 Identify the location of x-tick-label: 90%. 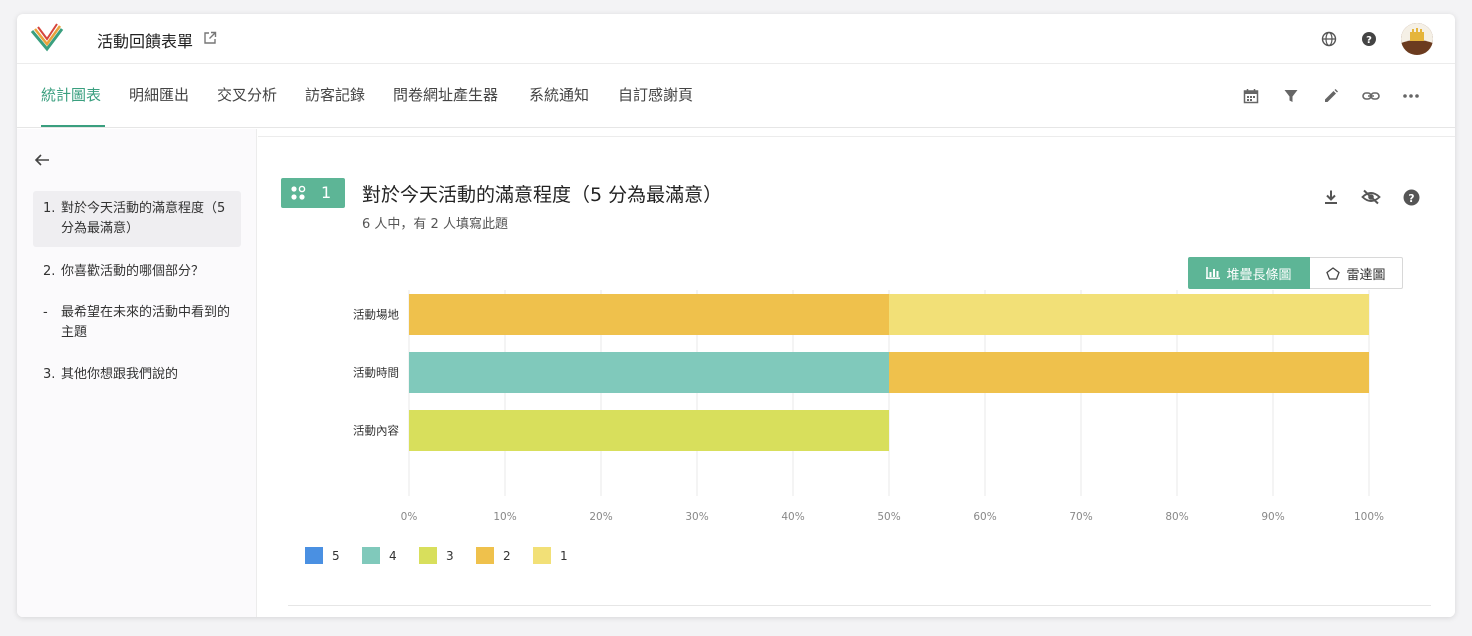
(1272, 517).